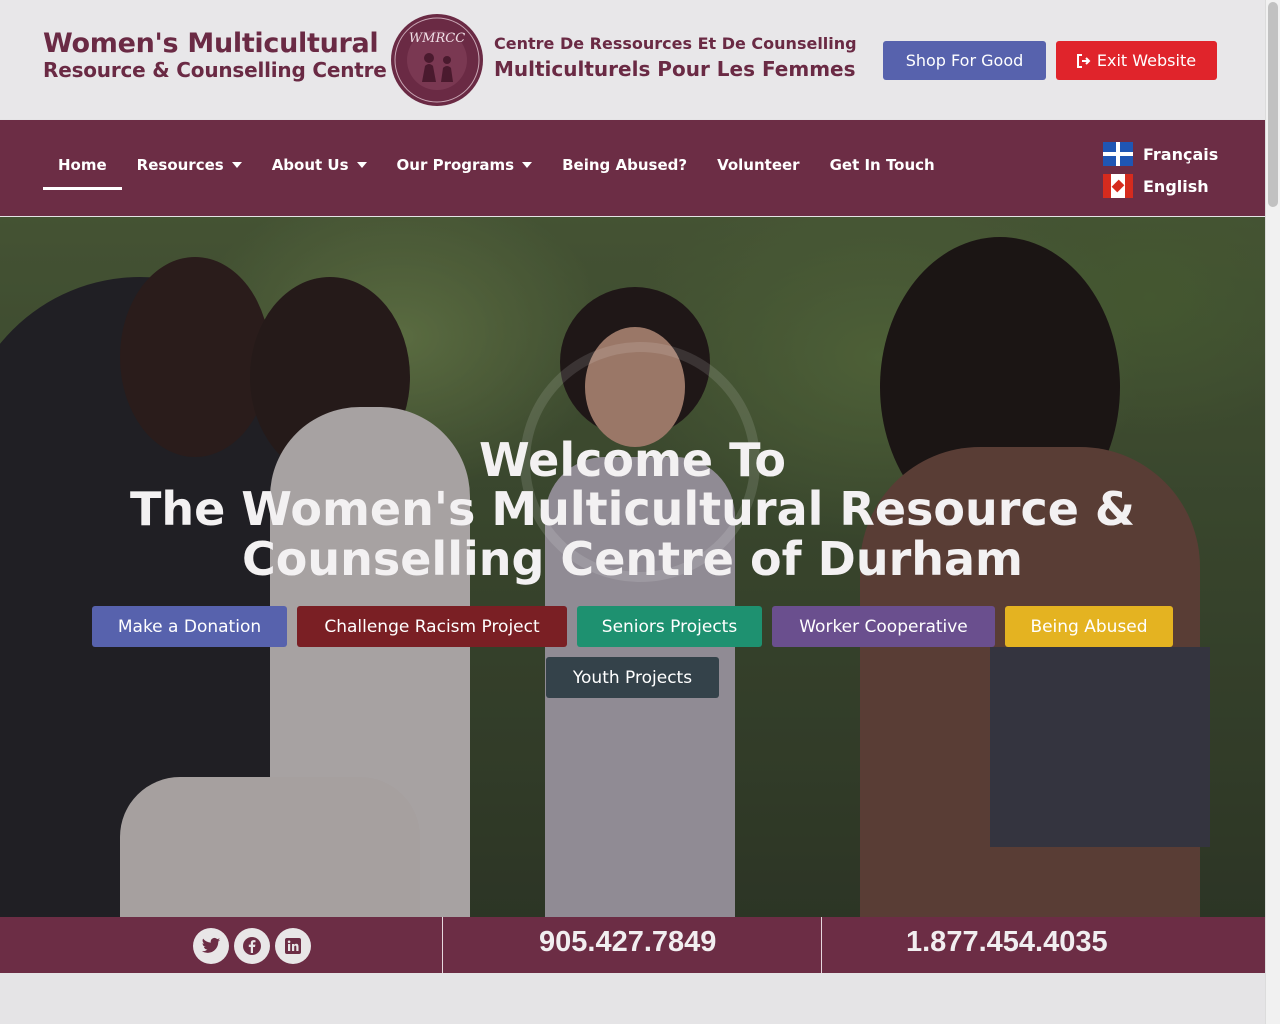  What do you see at coordinates (627, 942) in the screenshot?
I see `phone-local: 905.427.7849` at bounding box center [627, 942].